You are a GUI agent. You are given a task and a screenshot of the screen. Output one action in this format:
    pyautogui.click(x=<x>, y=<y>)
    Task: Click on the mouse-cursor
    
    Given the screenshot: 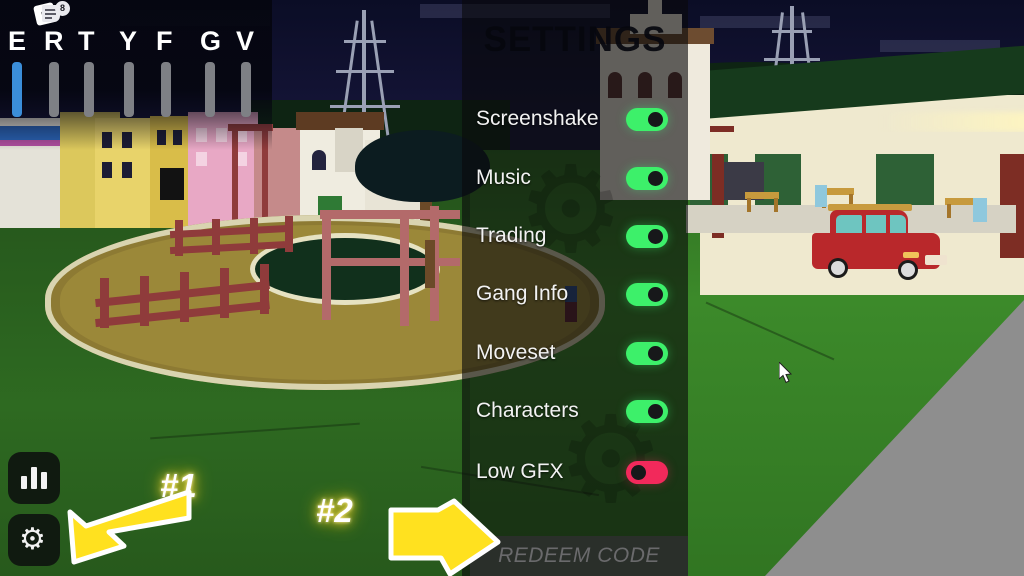 What is the action you would take?
    pyautogui.click(x=786, y=373)
    